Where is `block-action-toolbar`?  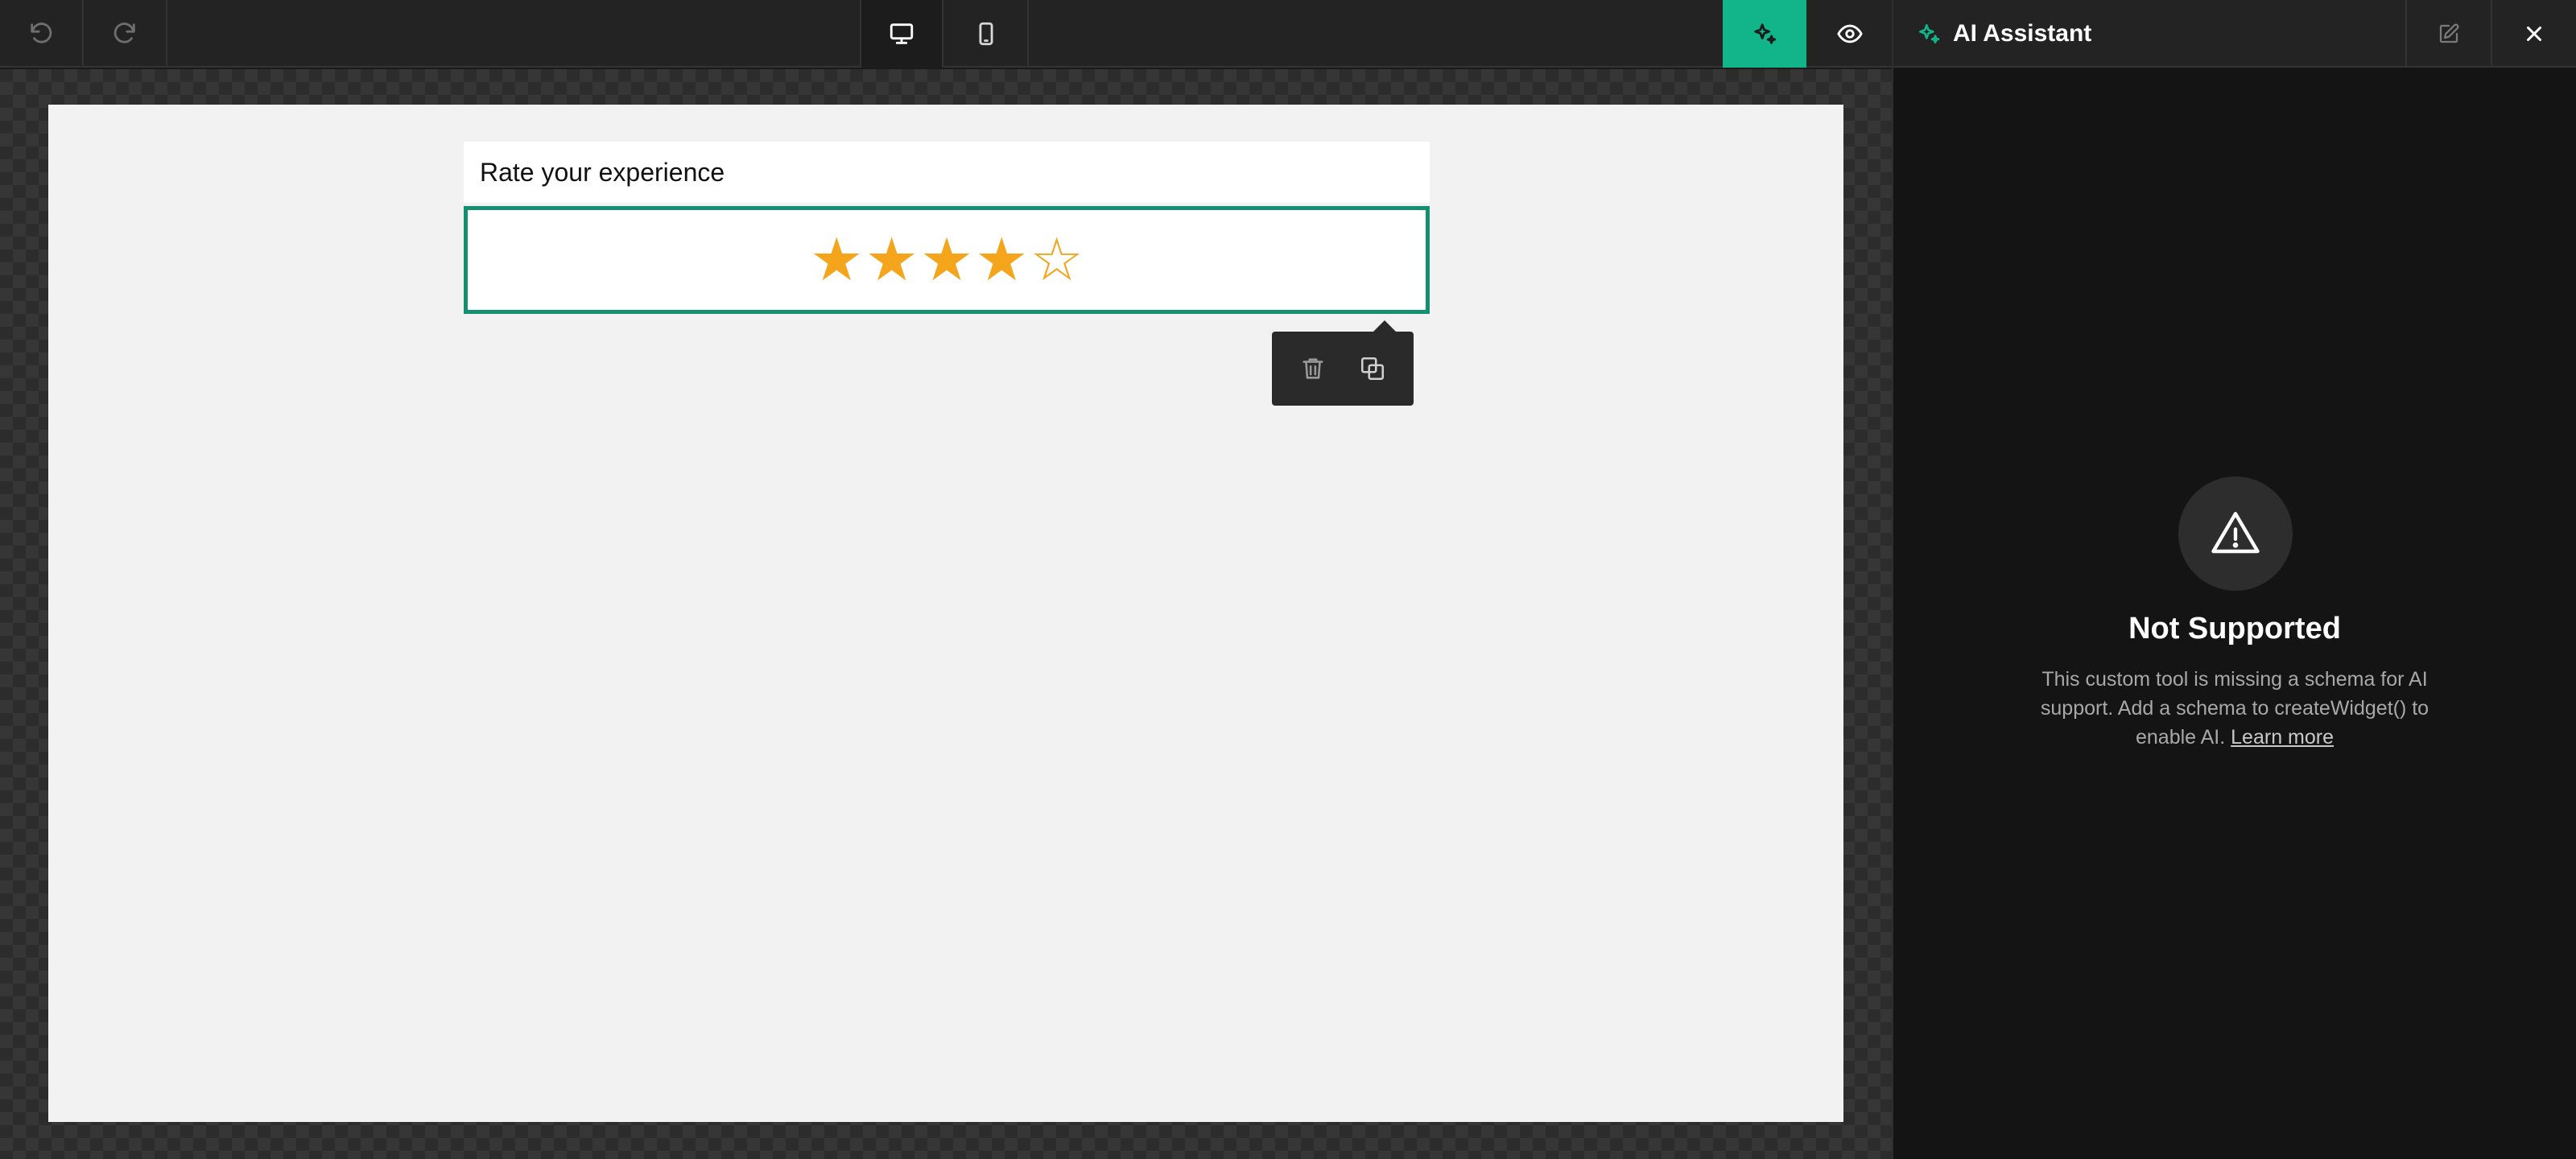 block-action-toolbar is located at coordinates (1343, 363).